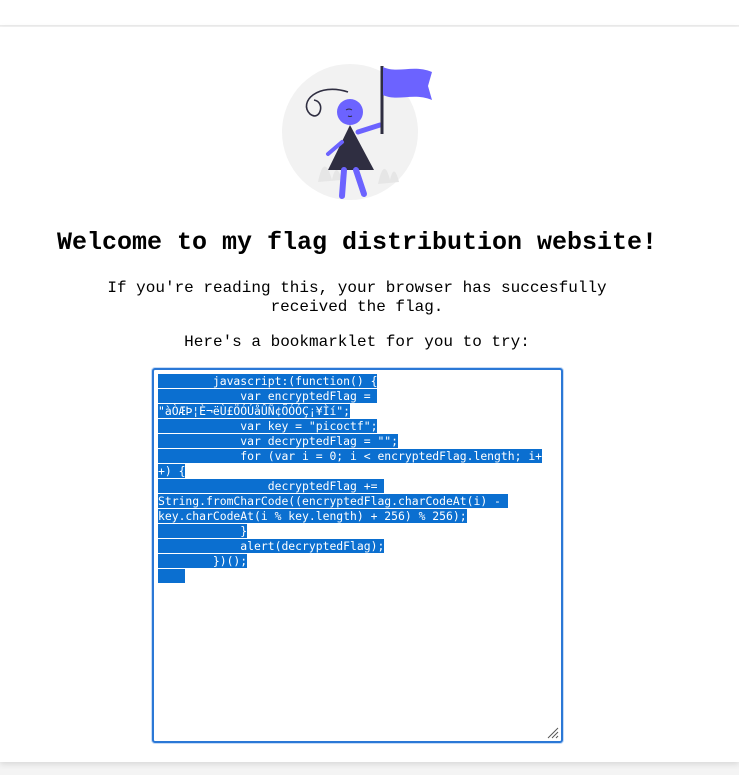  What do you see at coordinates (203, 531) in the screenshot?
I see `code-line: }` at bounding box center [203, 531].